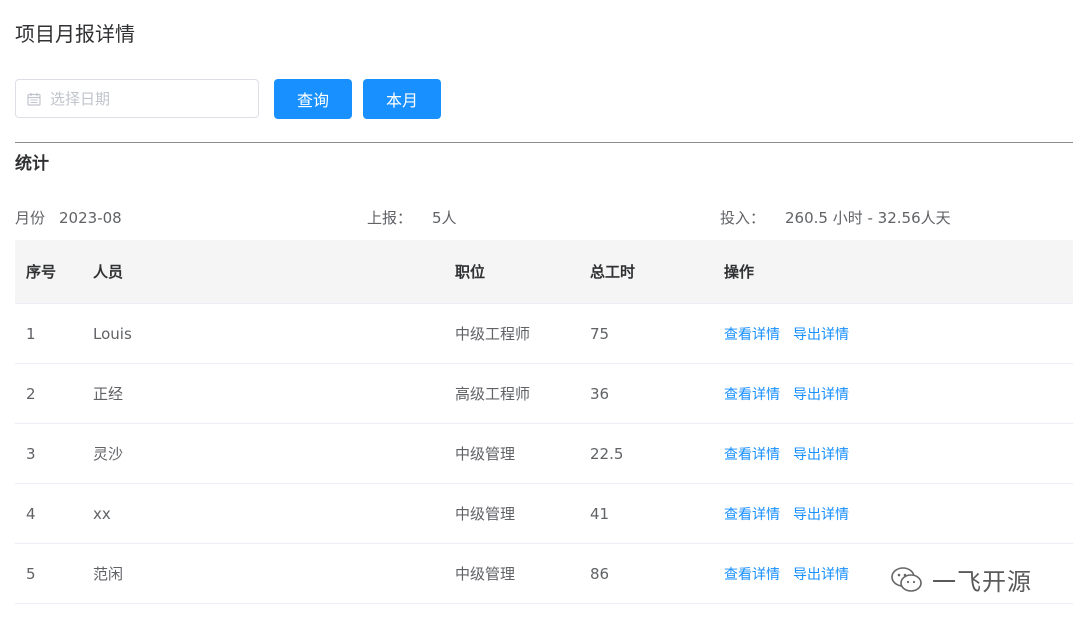 This screenshot has width=1080, height=628. Describe the element at coordinates (743, 218) in the screenshot. I see `stat-invest-label: 投入：` at that location.